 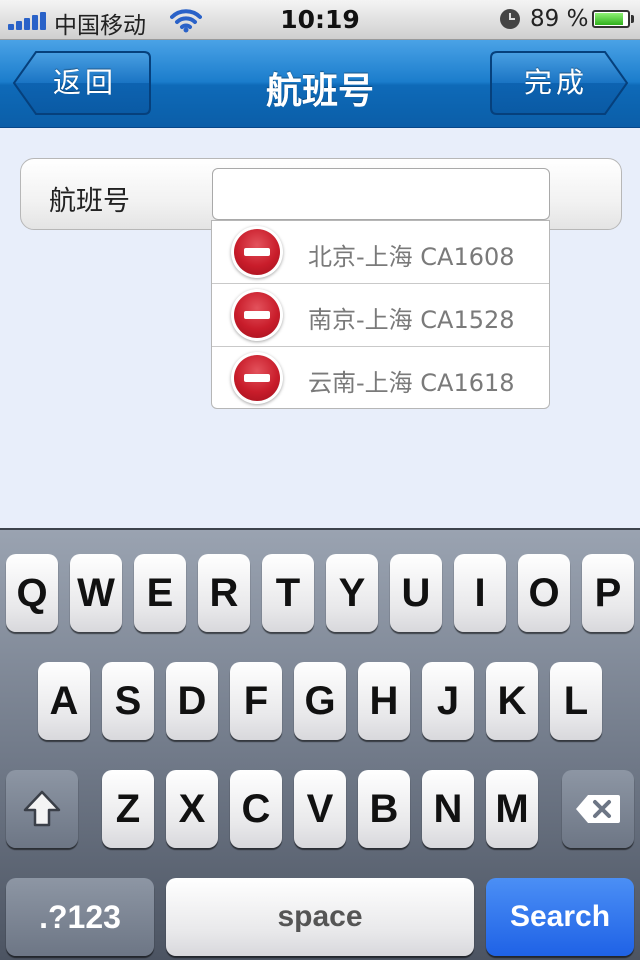 What do you see at coordinates (416, 593) in the screenshot?
I see `key-u: U` at bounding box center [416, 593].